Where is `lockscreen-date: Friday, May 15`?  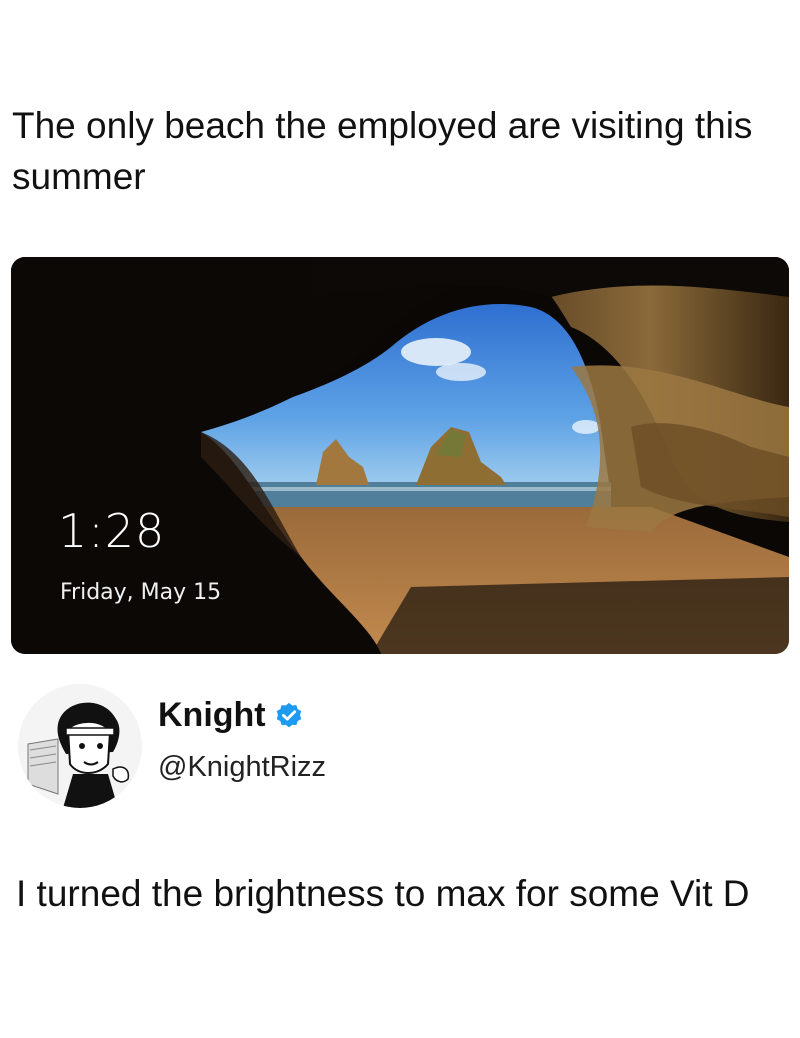
lockscreen-date: Friday, May 15 is located at coordinates (141, 592).